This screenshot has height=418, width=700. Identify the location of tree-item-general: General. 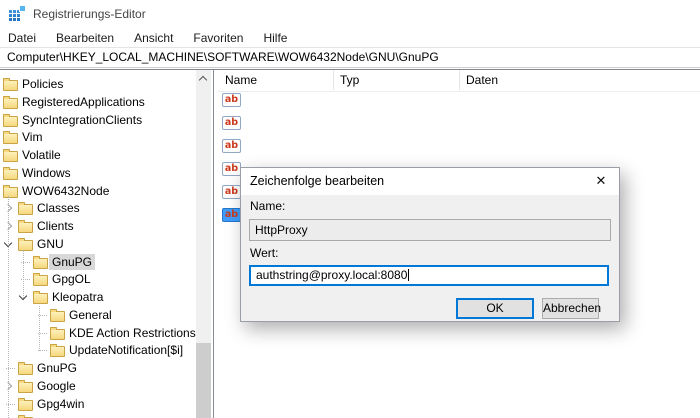
(106, 315).